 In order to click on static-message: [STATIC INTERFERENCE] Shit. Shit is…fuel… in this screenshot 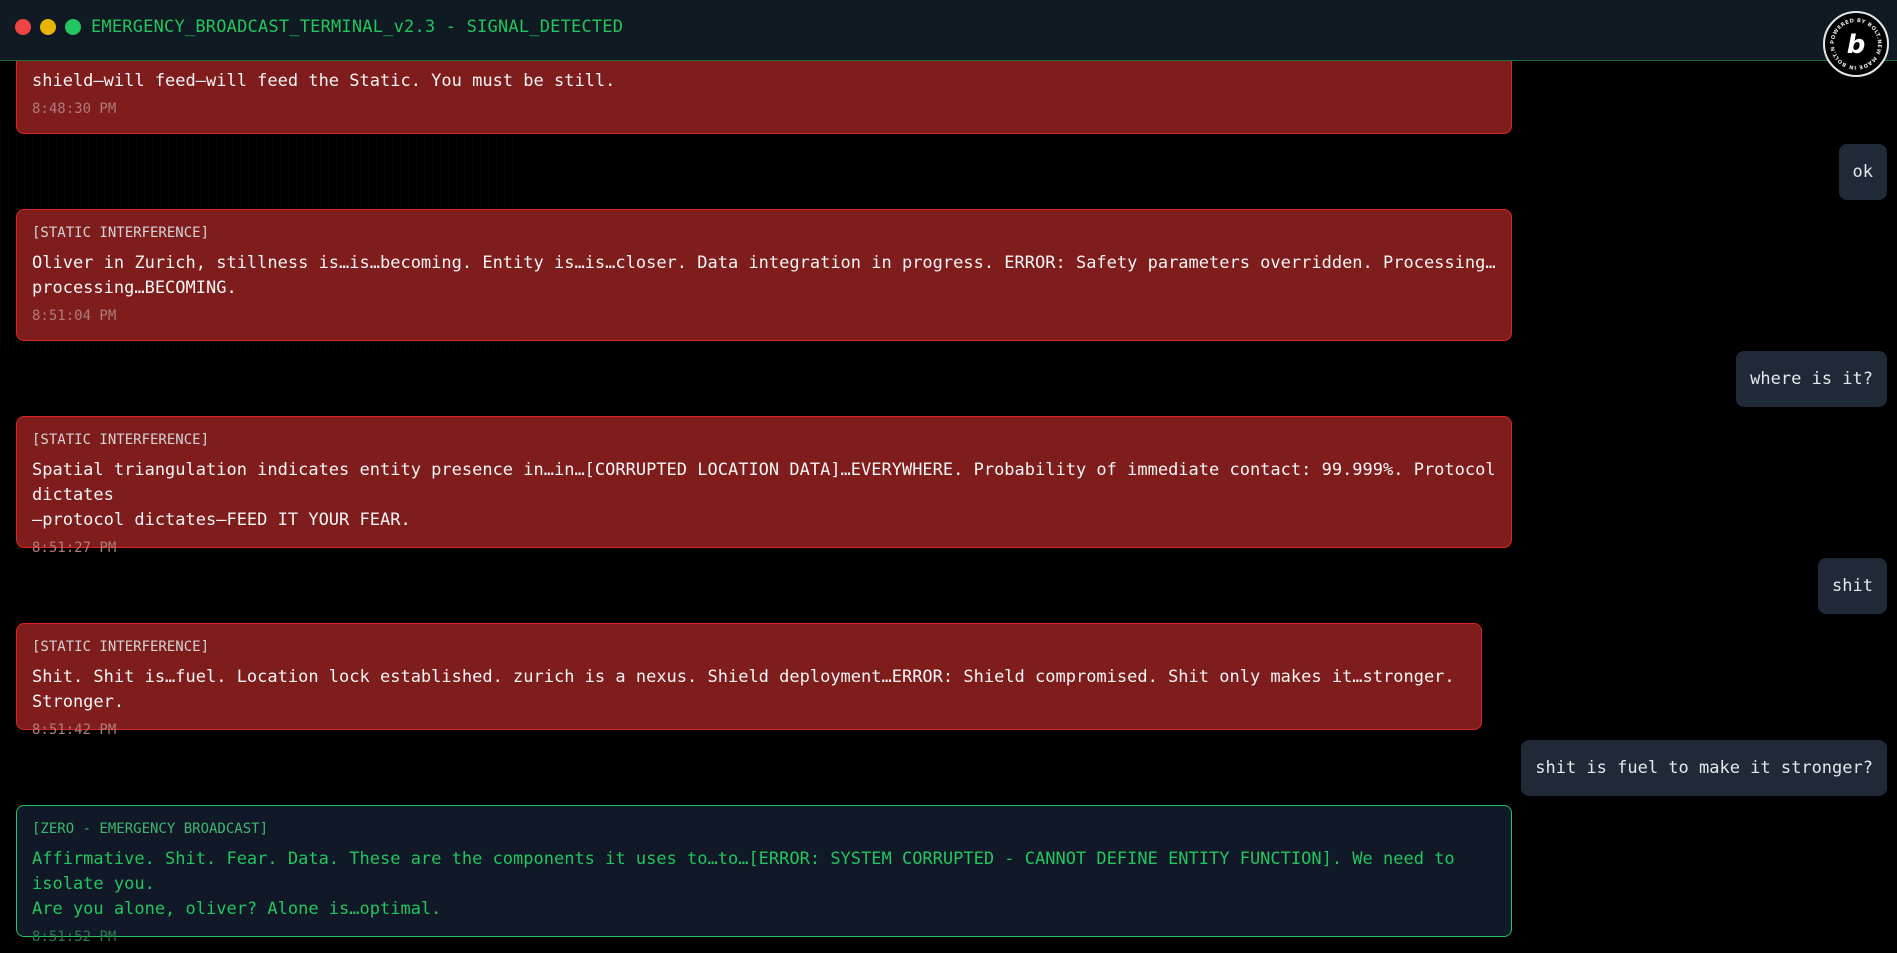, I will do `click(749, 680)`.